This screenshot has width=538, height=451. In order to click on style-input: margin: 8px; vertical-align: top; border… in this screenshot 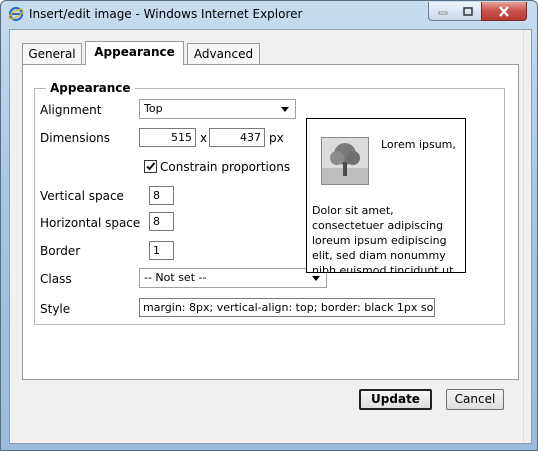, I will do `click(287, 307)`.